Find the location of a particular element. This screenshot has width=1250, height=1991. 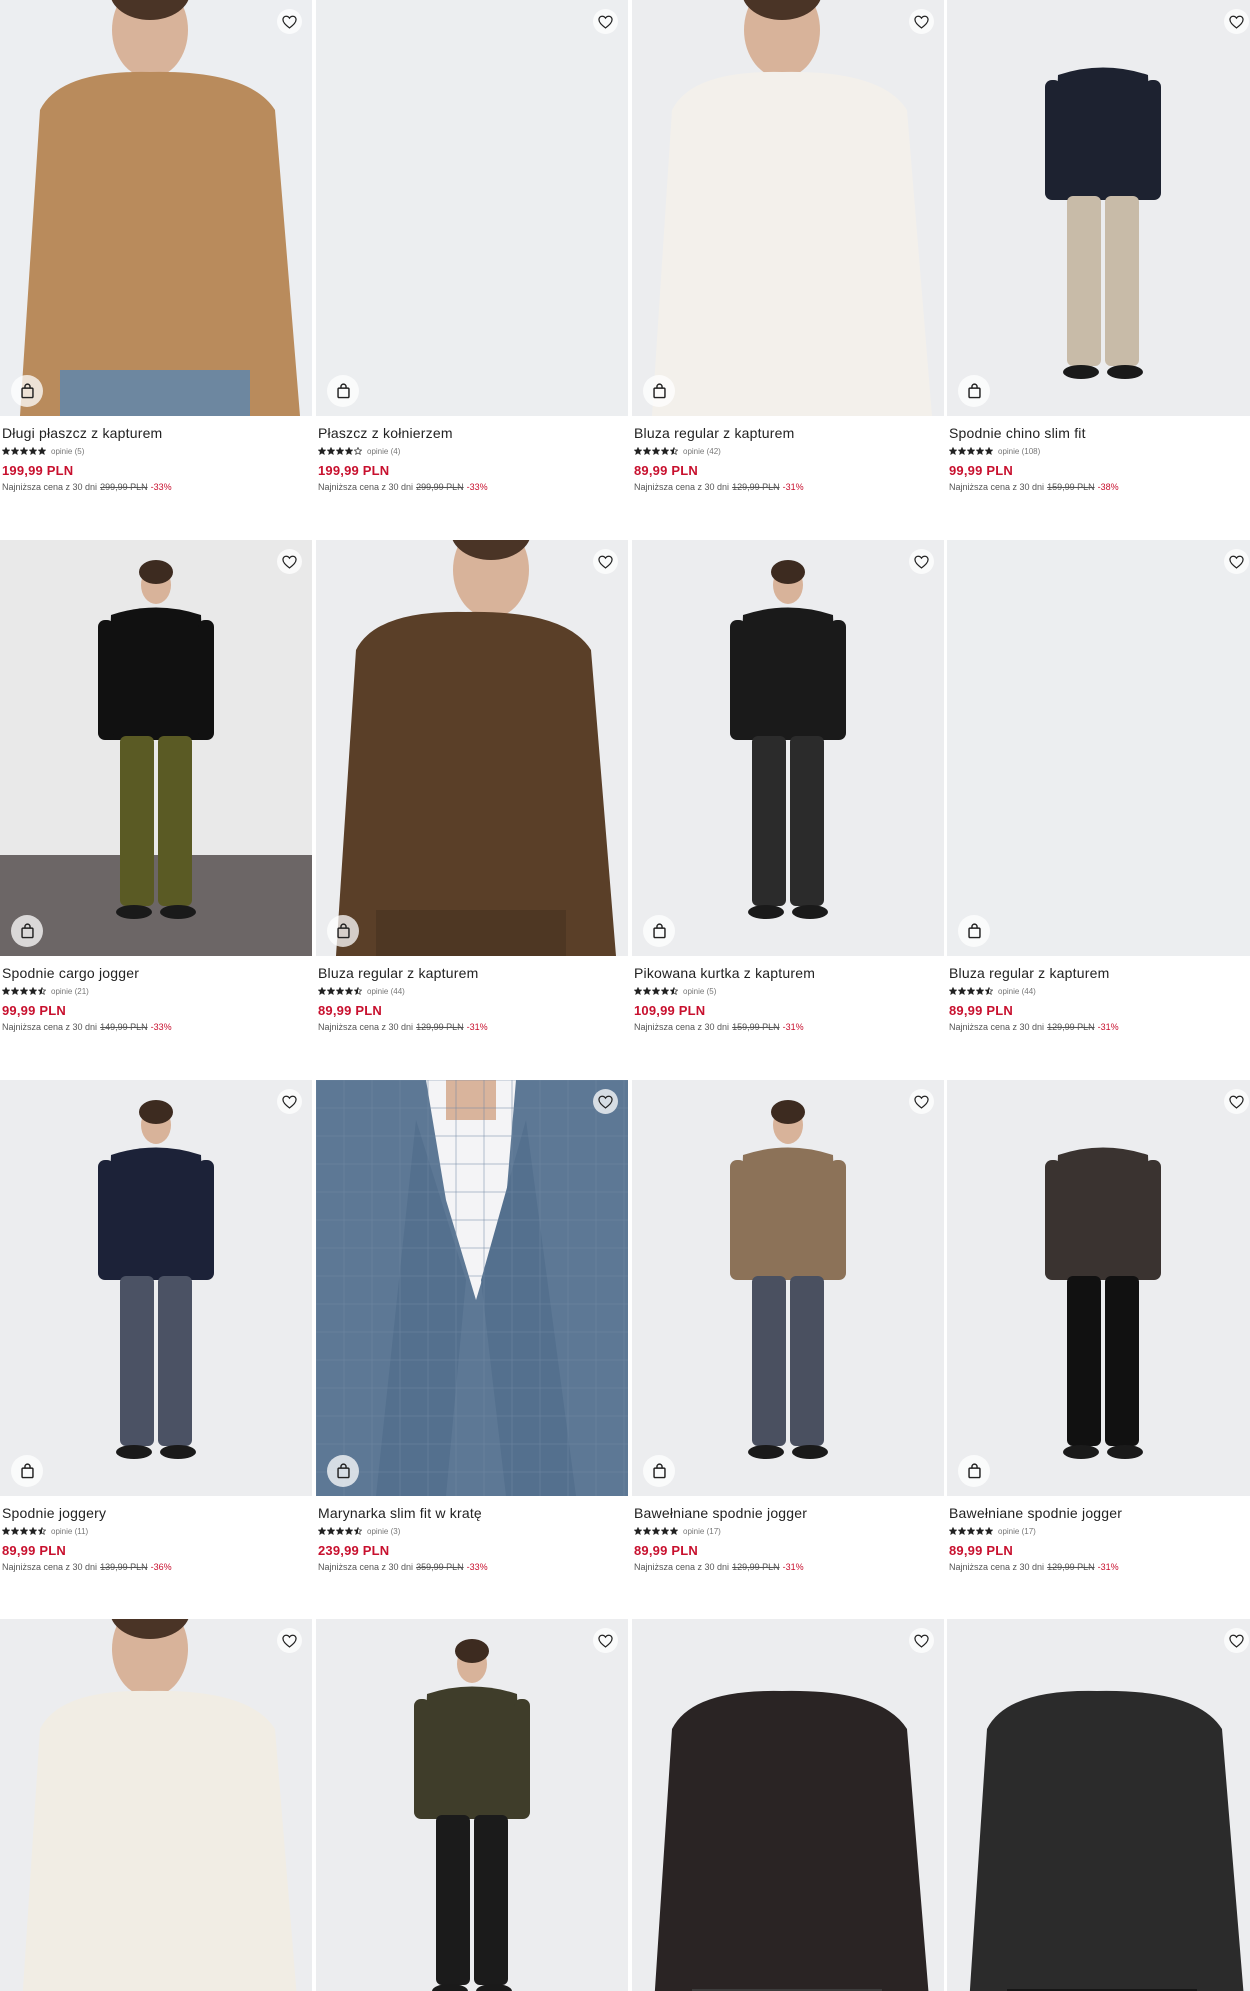

product-name: Płaszcz z kołnierzem is located at coordinates (472, 433).